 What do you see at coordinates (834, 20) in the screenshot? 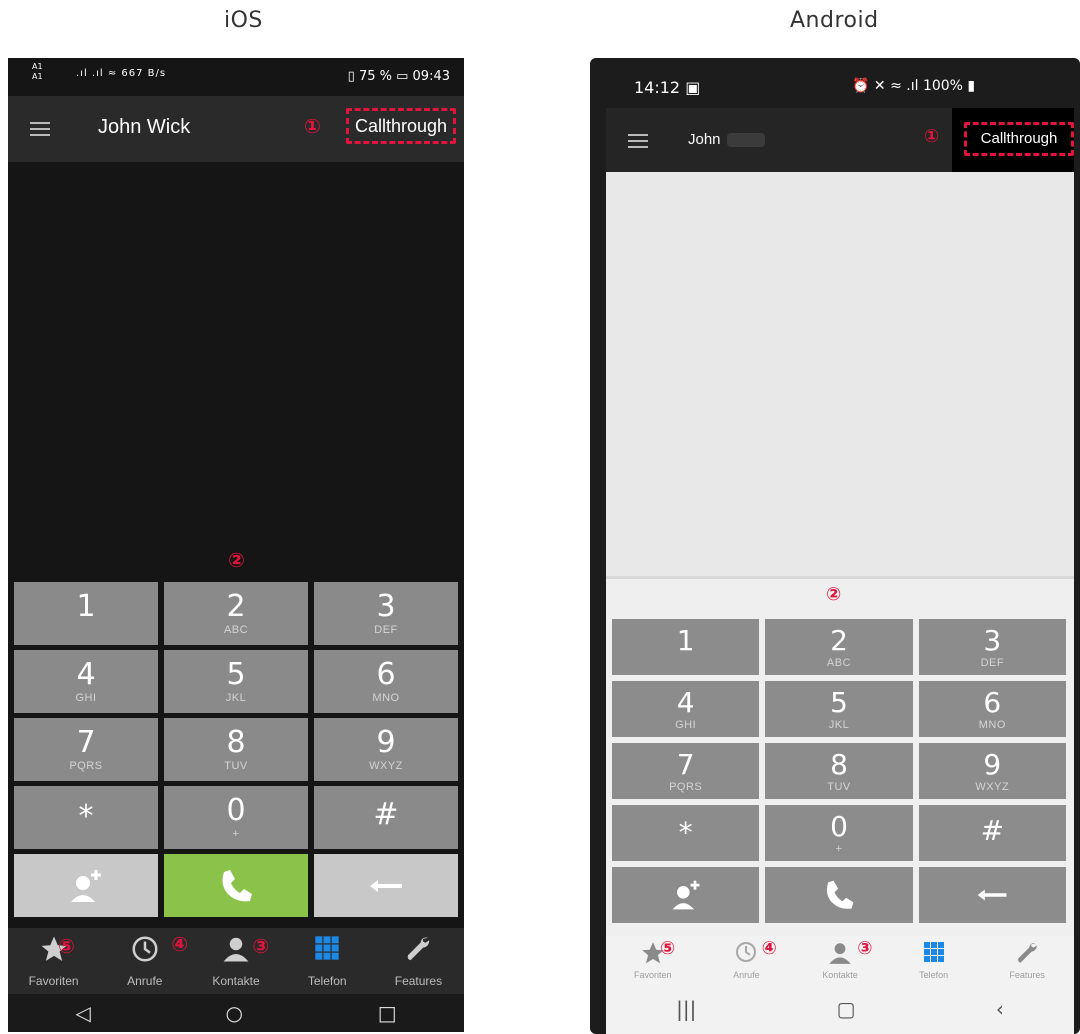
I see `android-label: Android` at bounding box center [834, 20].